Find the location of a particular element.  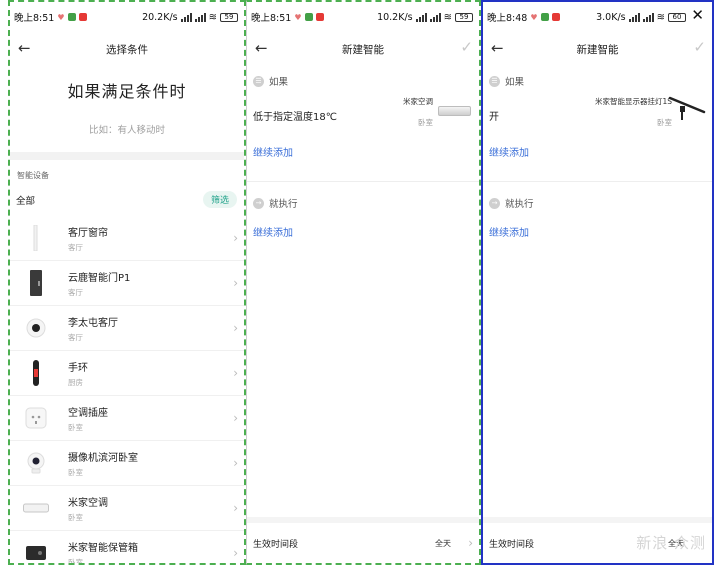

monitor-light-bar-icon is located at coordinates (687, 108).